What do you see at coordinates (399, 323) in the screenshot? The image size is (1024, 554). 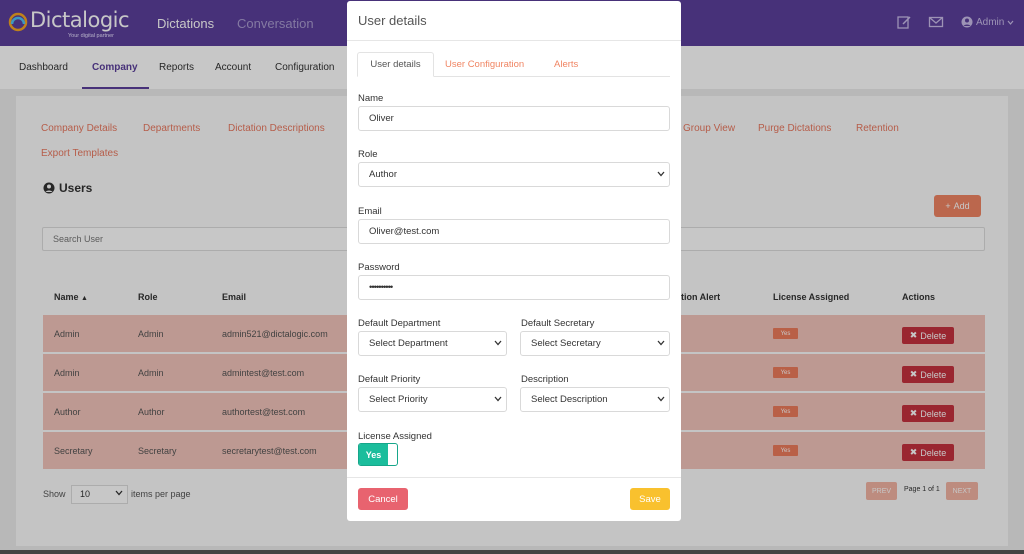 I see `department-label: Default Department` at bounding box center [399, 323].